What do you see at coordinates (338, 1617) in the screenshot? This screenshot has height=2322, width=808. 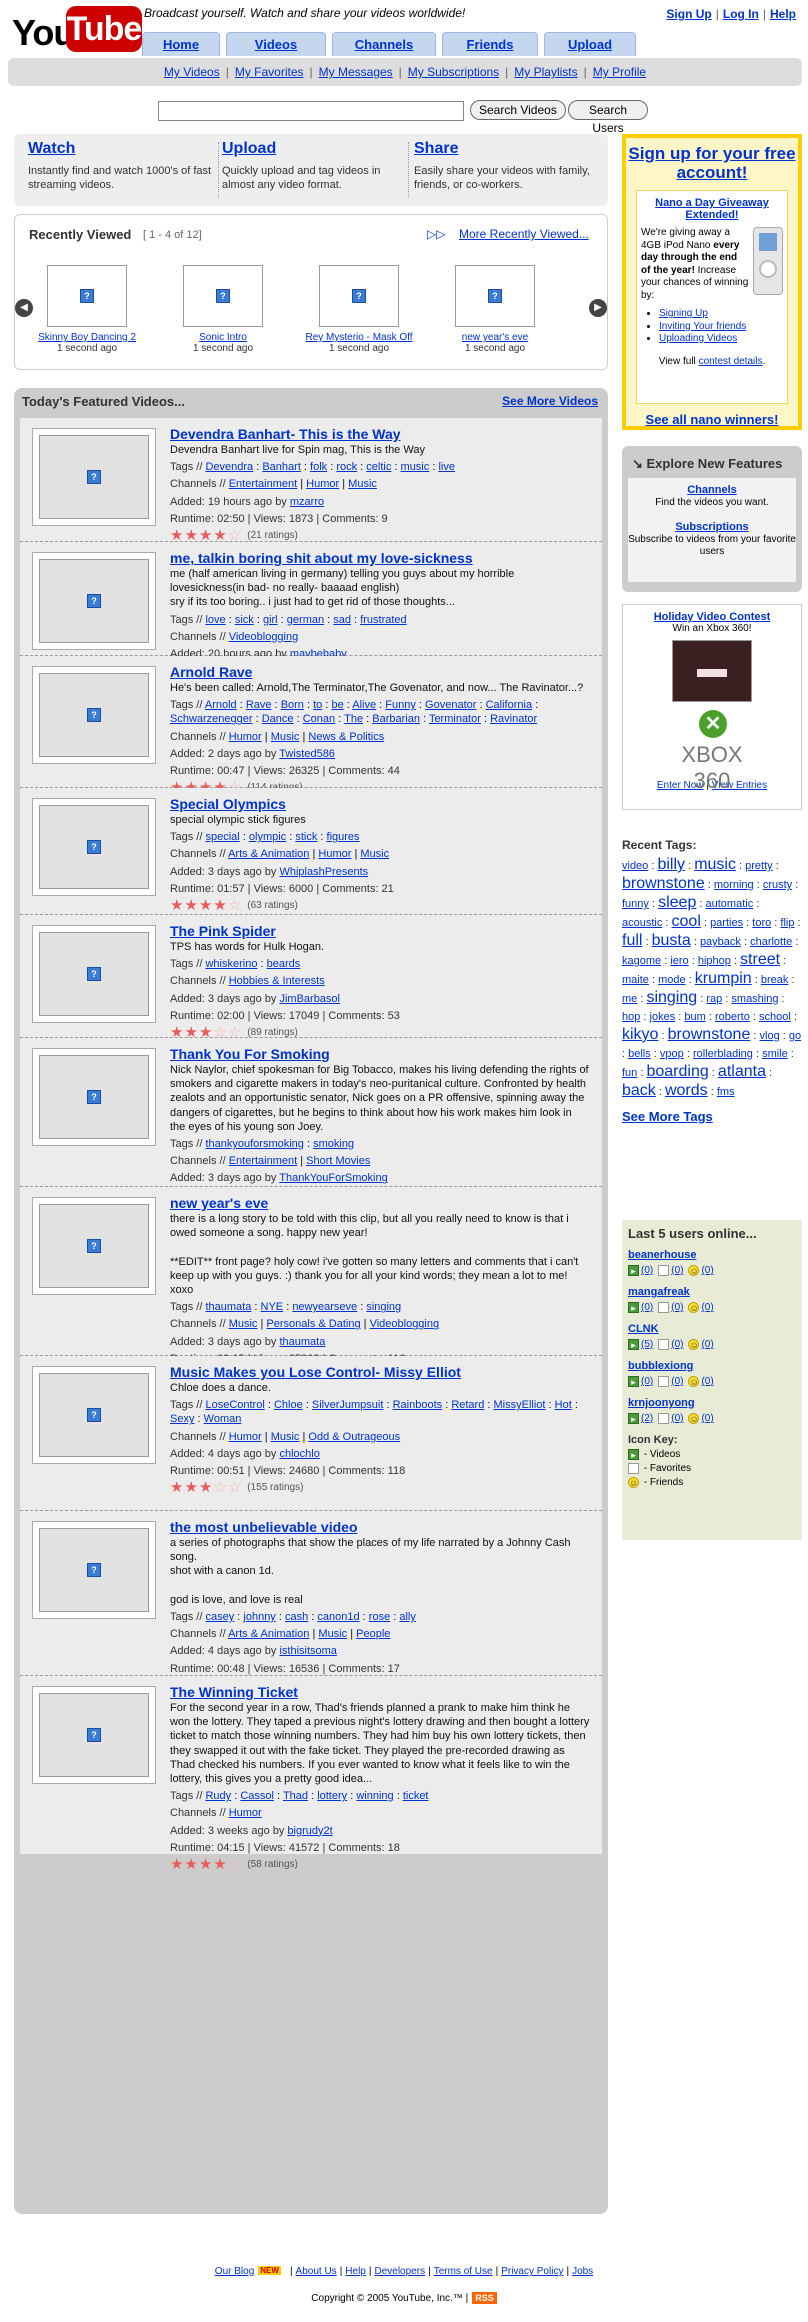 I see `tag-link: canon1d` at bounding box center [338, 1617].